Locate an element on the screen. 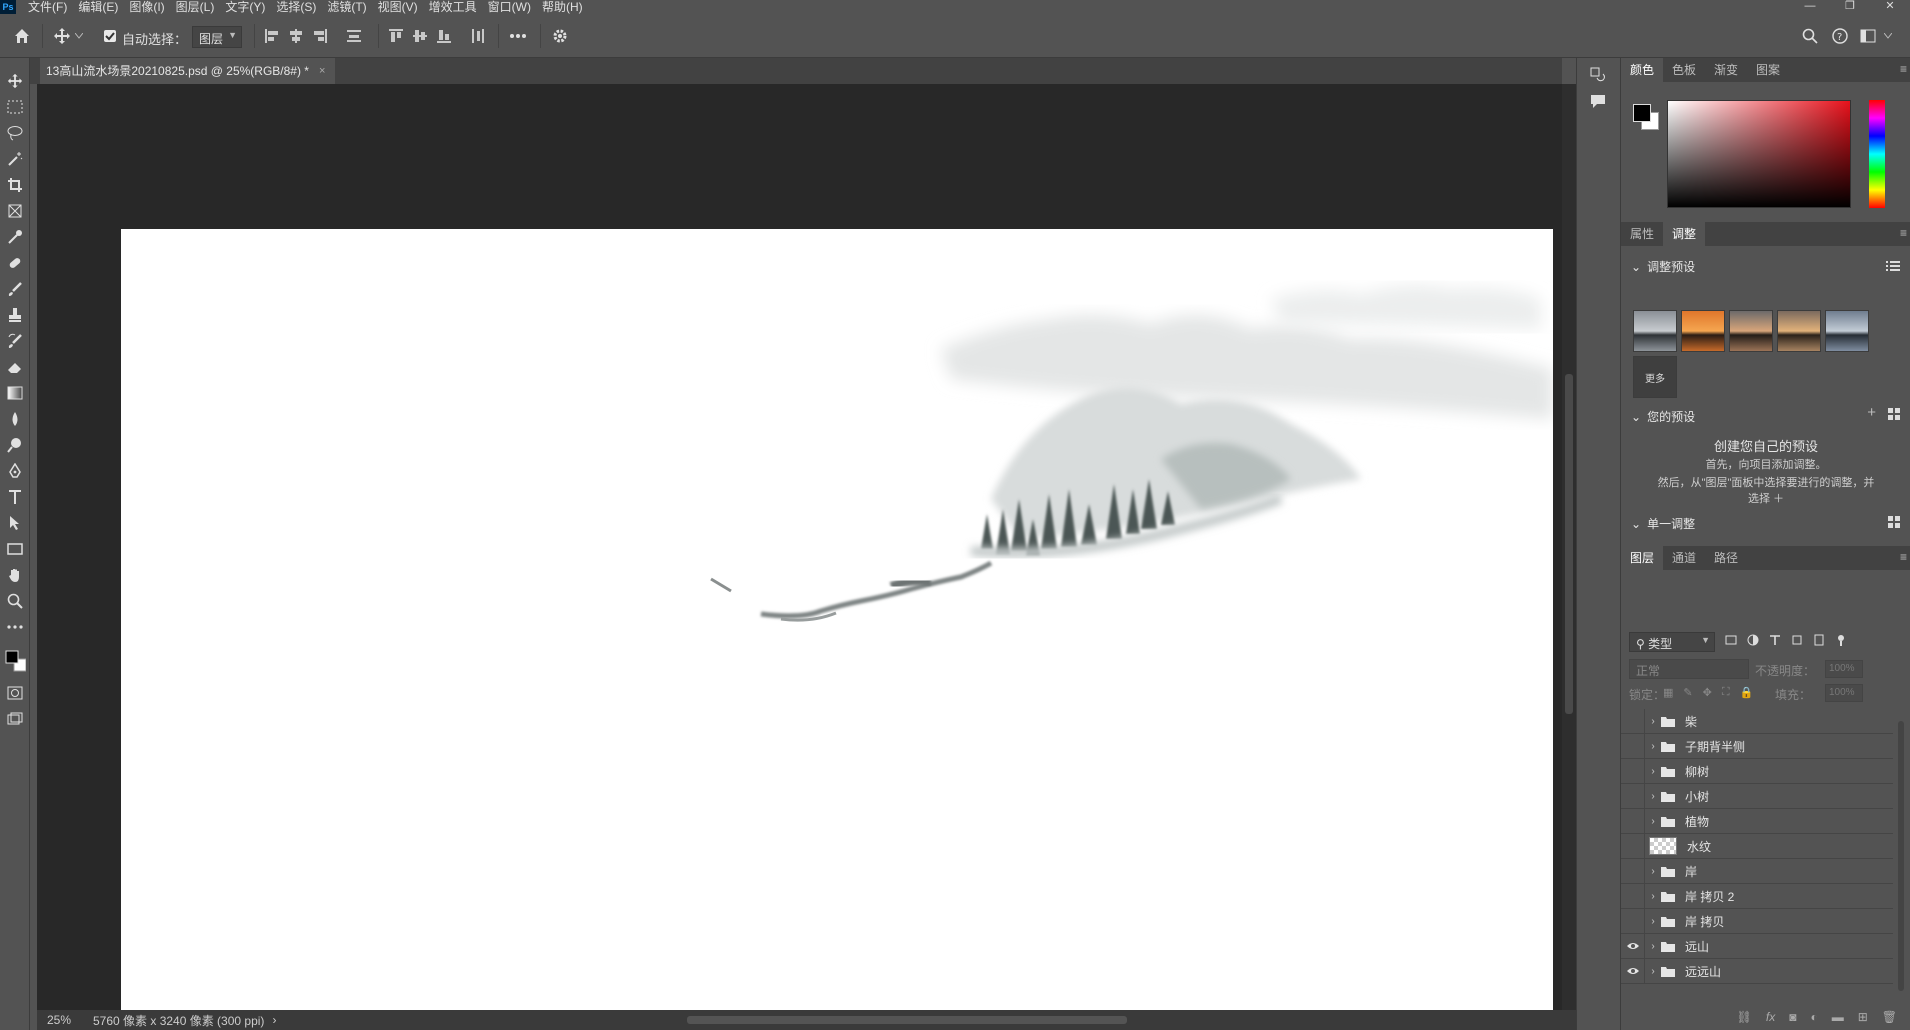 Image resolution: width=1910 pixels, height=1030 pixels. vertical-scrollbar is located at coordinates (1569, 547).